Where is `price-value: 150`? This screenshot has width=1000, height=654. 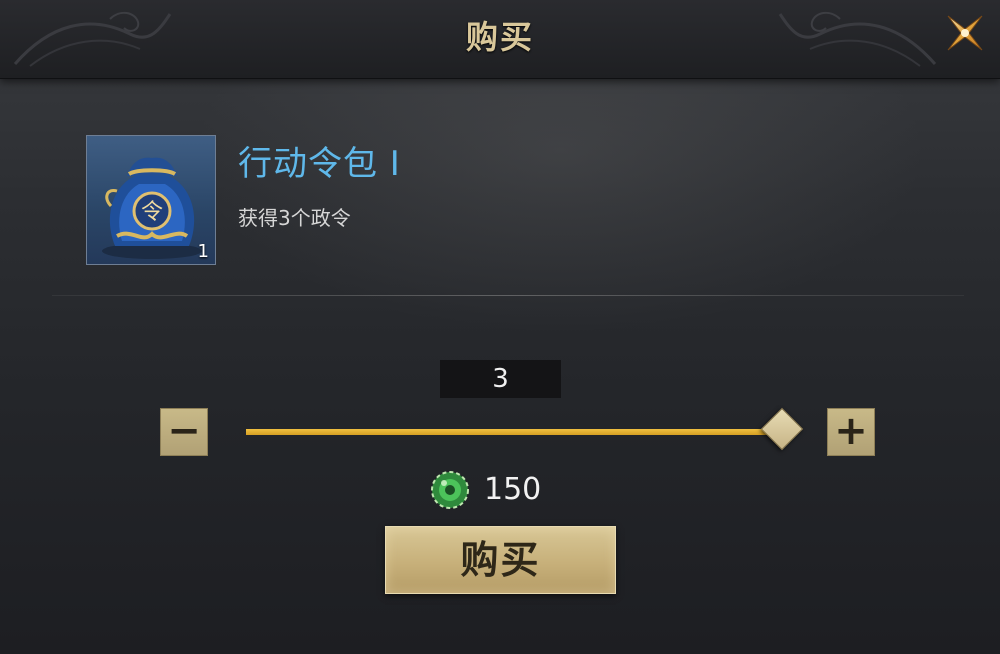
price-value: 150 is located at coordinates (513, 489).